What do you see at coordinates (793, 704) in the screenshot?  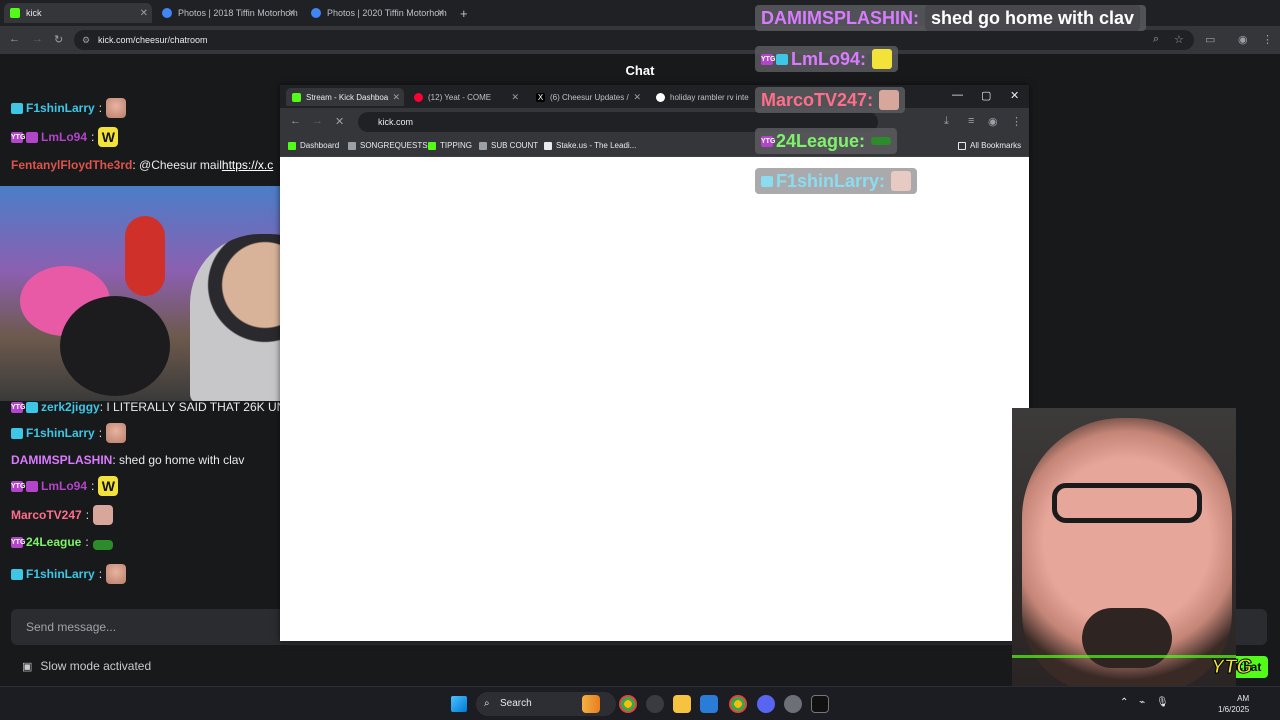 I see `settings-icon` at bounding box center [793, 704].